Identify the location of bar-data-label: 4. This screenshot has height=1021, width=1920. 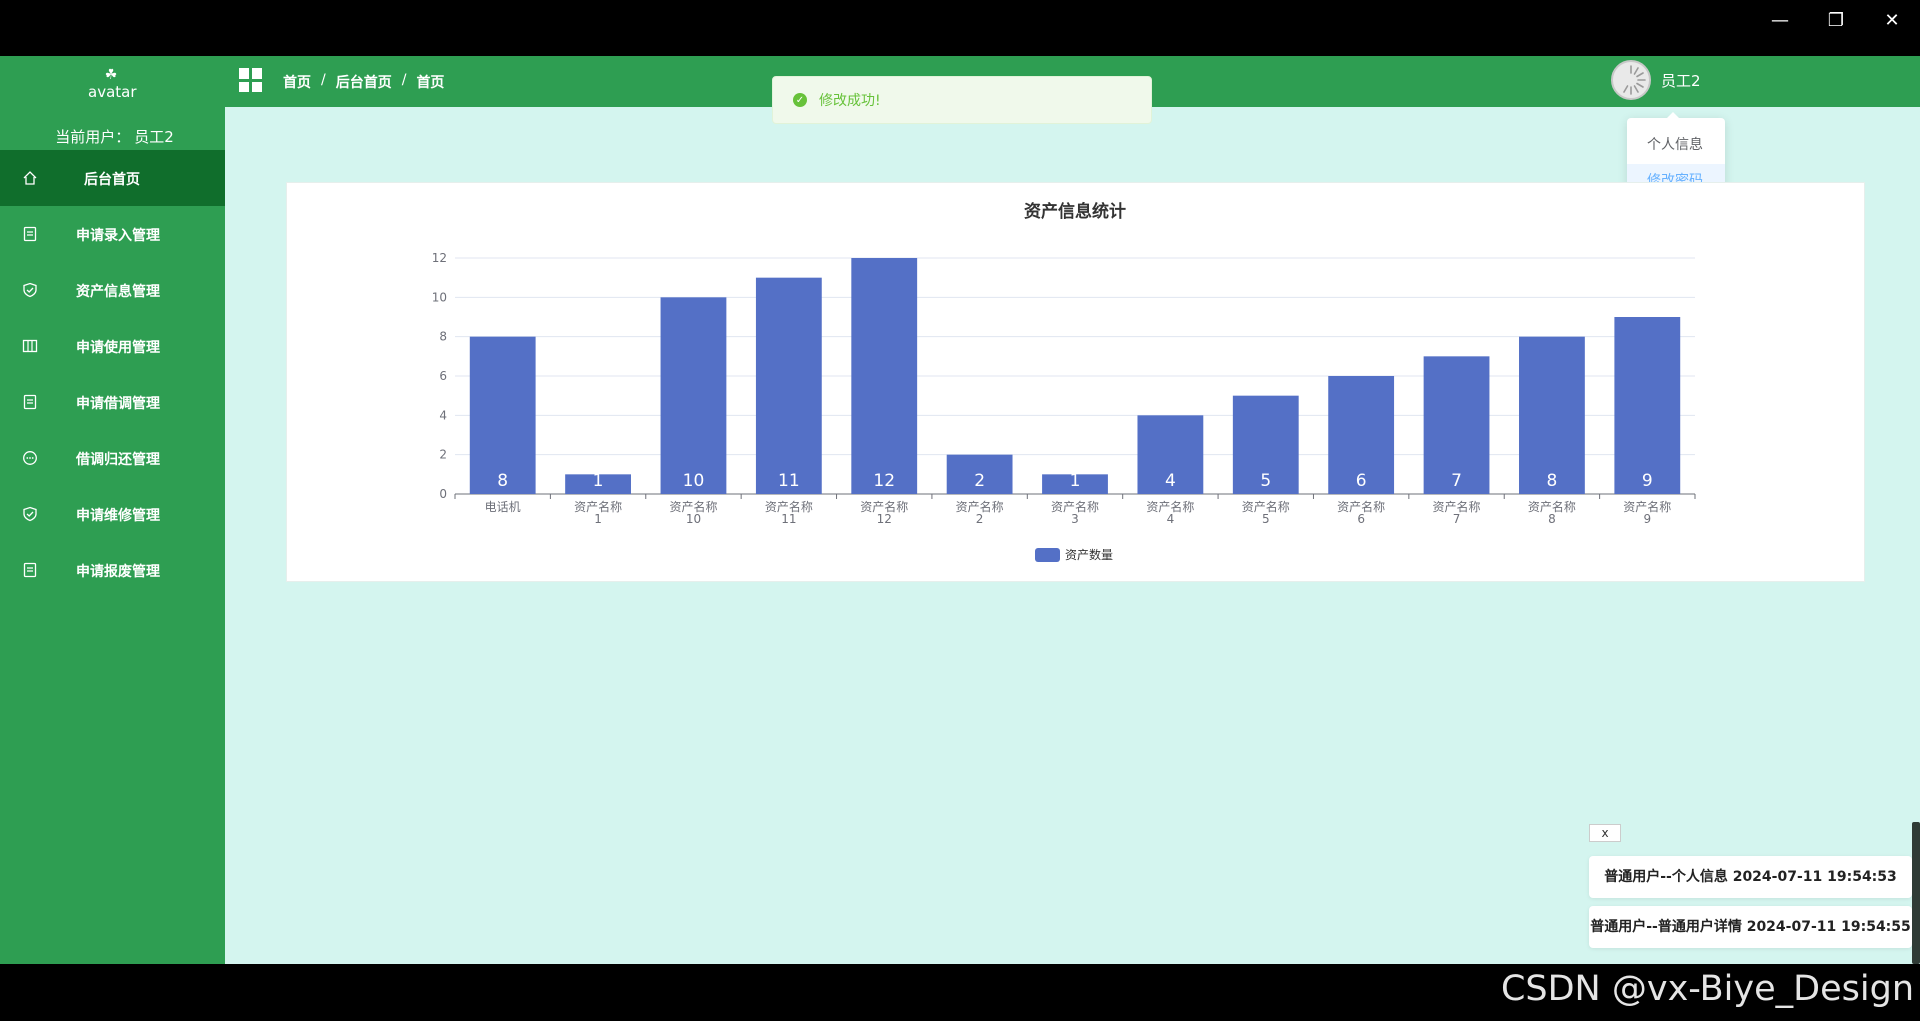
(1170, 481).